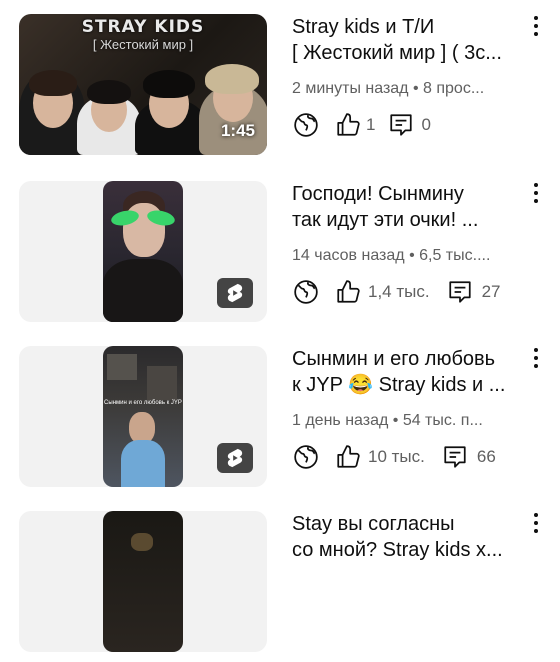  Describe the element at coordinates (143, 403) in the screenshot. I see `thumbnail-caption: Сынмин и его любовь к JYP` at that location.